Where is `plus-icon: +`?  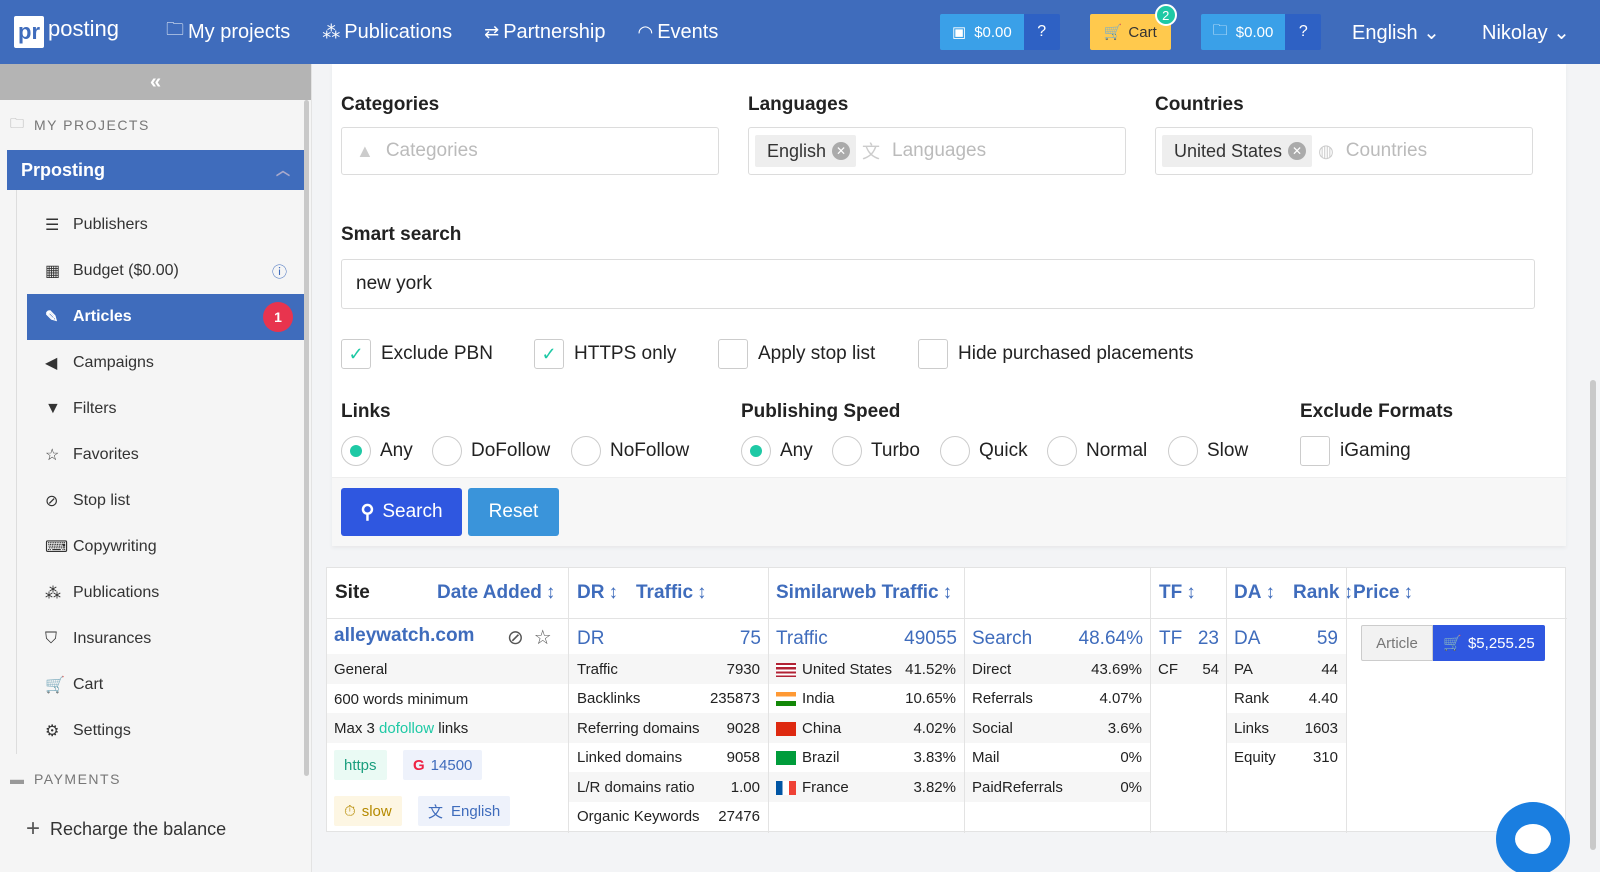
plus-icon: + is located at coordinates (33, 828).